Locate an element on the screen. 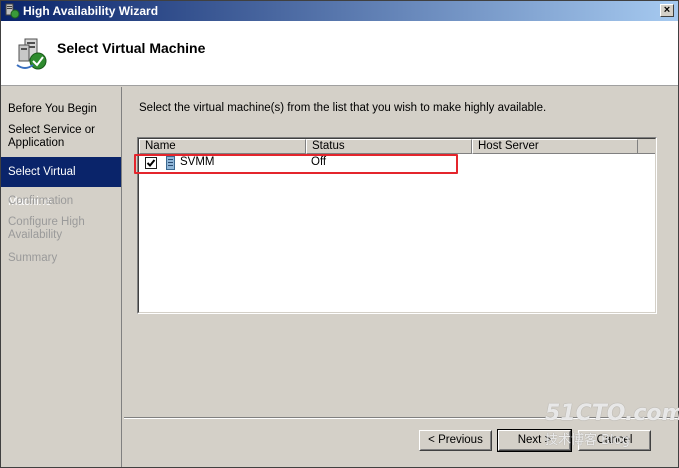 The width and height of the screenshot is (679, 468). window-title: High Availability Wizard is located at coordinates (91, 11).